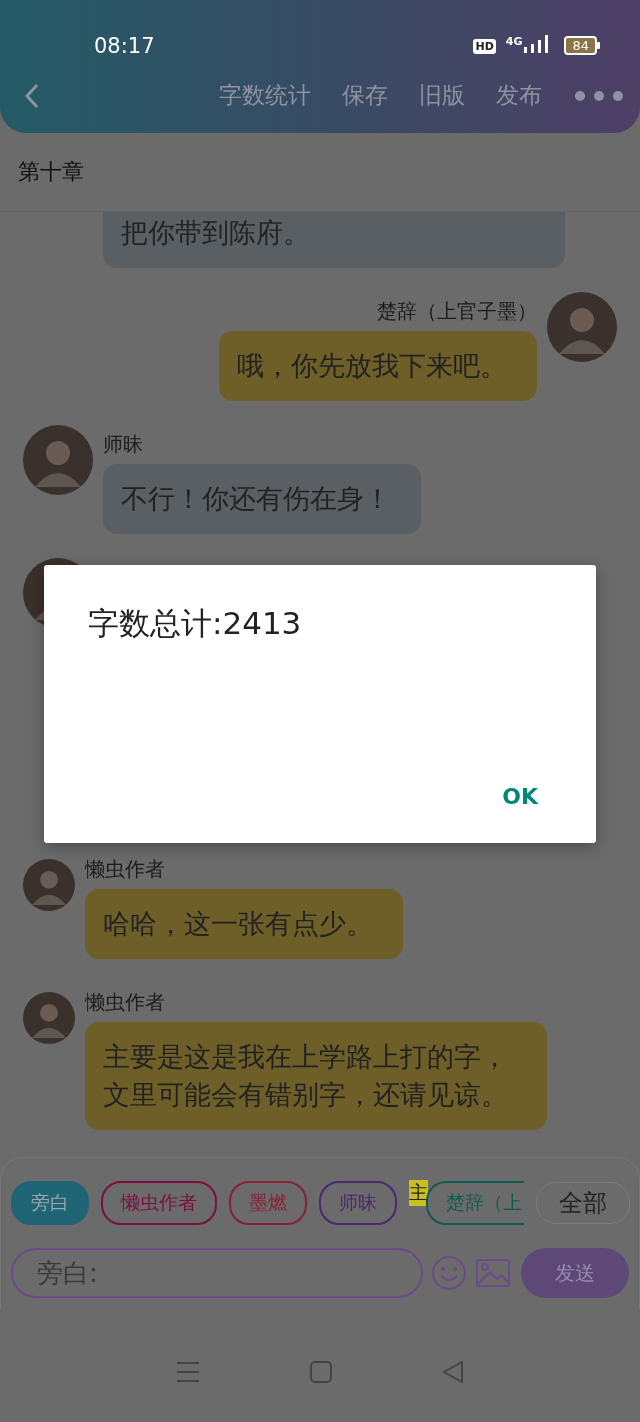 The image size is (640, 1422). What do you see at coordinates (514, 41) in the screenshot?
I see `network-type: 4G` at bounding box center [514, 41].